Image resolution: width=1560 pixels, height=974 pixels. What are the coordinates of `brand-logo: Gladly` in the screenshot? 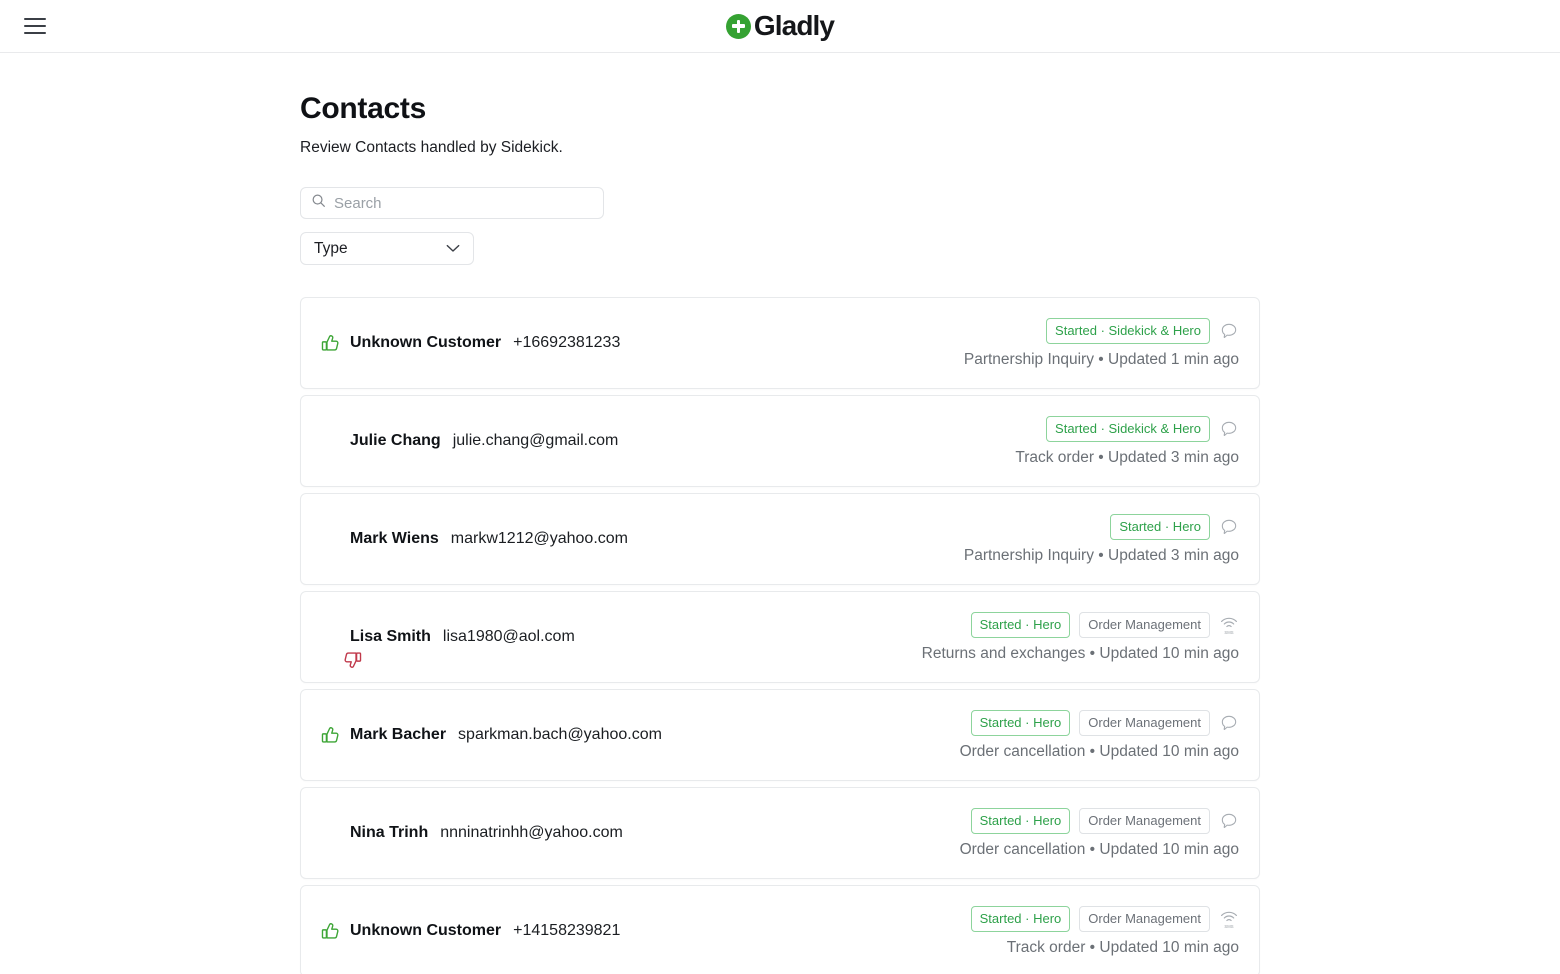 It's located at (780, 25).